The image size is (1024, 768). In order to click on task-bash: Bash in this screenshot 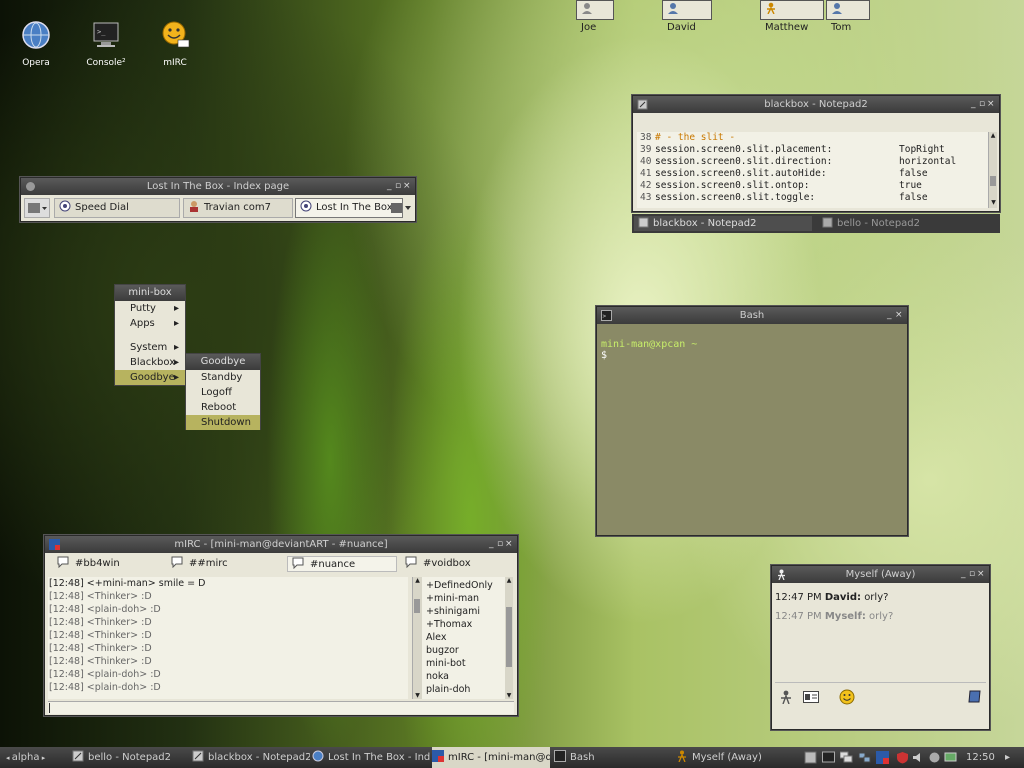, I will do `click(613, 757)`.